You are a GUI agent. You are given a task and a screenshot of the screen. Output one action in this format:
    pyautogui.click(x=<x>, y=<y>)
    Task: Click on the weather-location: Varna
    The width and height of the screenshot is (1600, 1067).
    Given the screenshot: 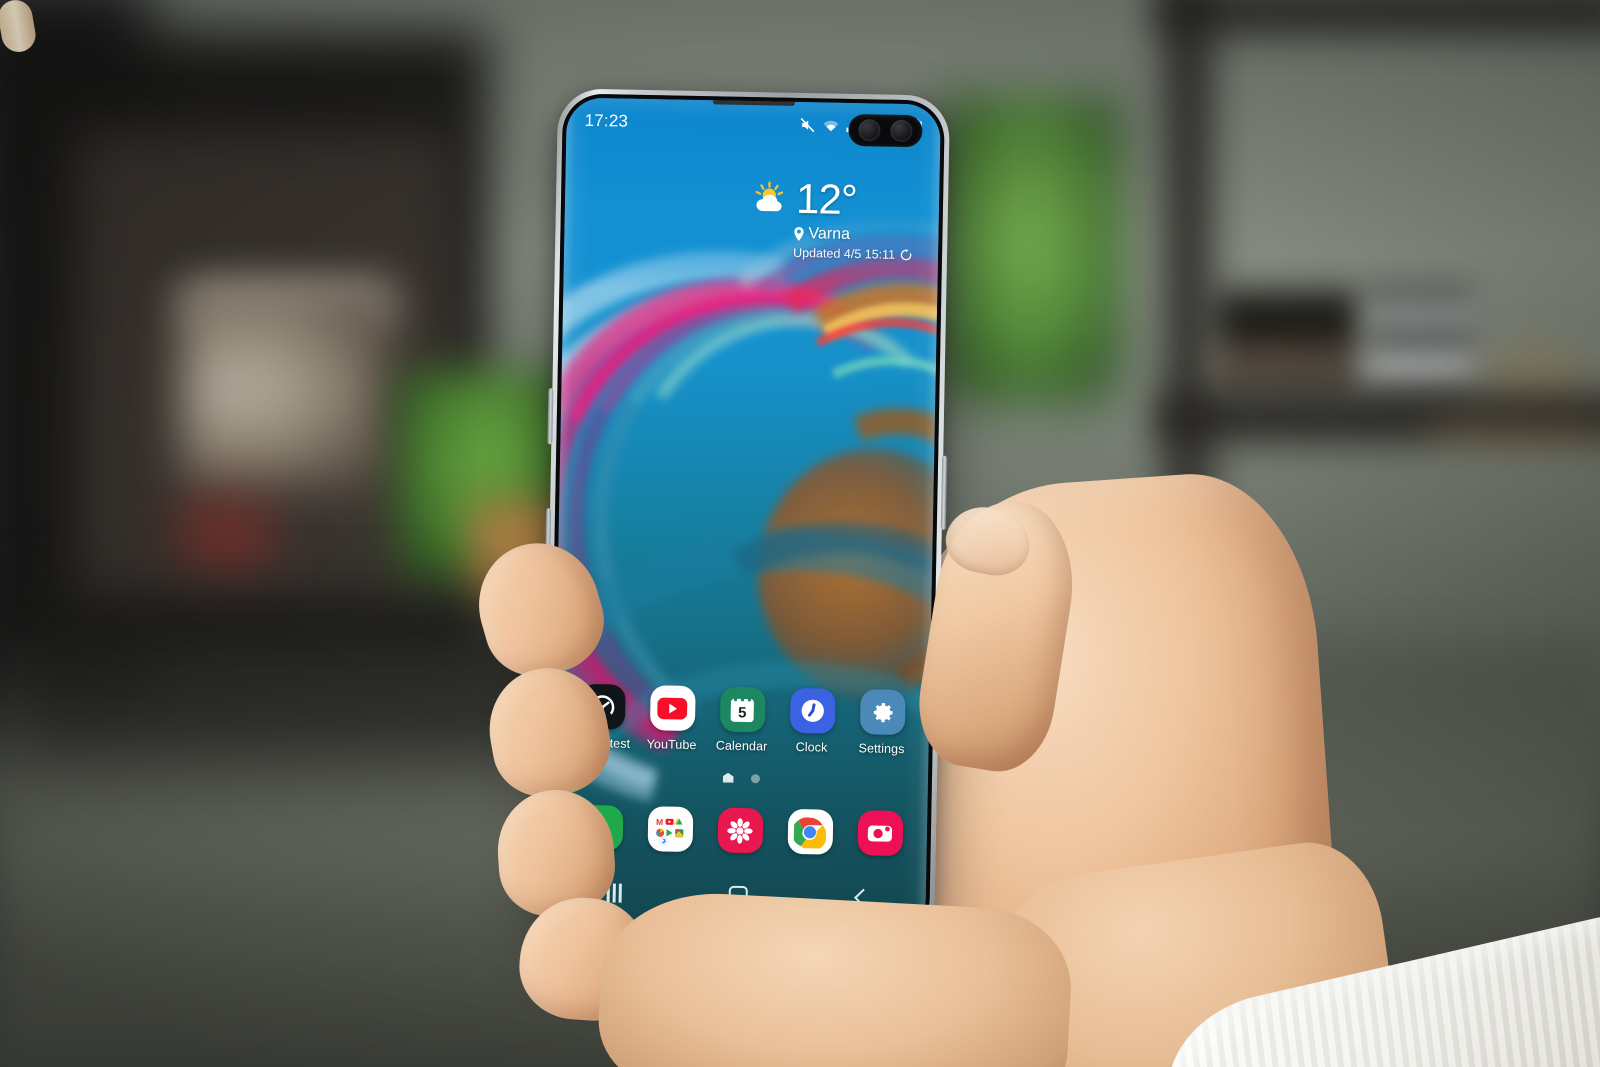 What is the action you would take?
    pyautogui.click(x=829, y=234)
    